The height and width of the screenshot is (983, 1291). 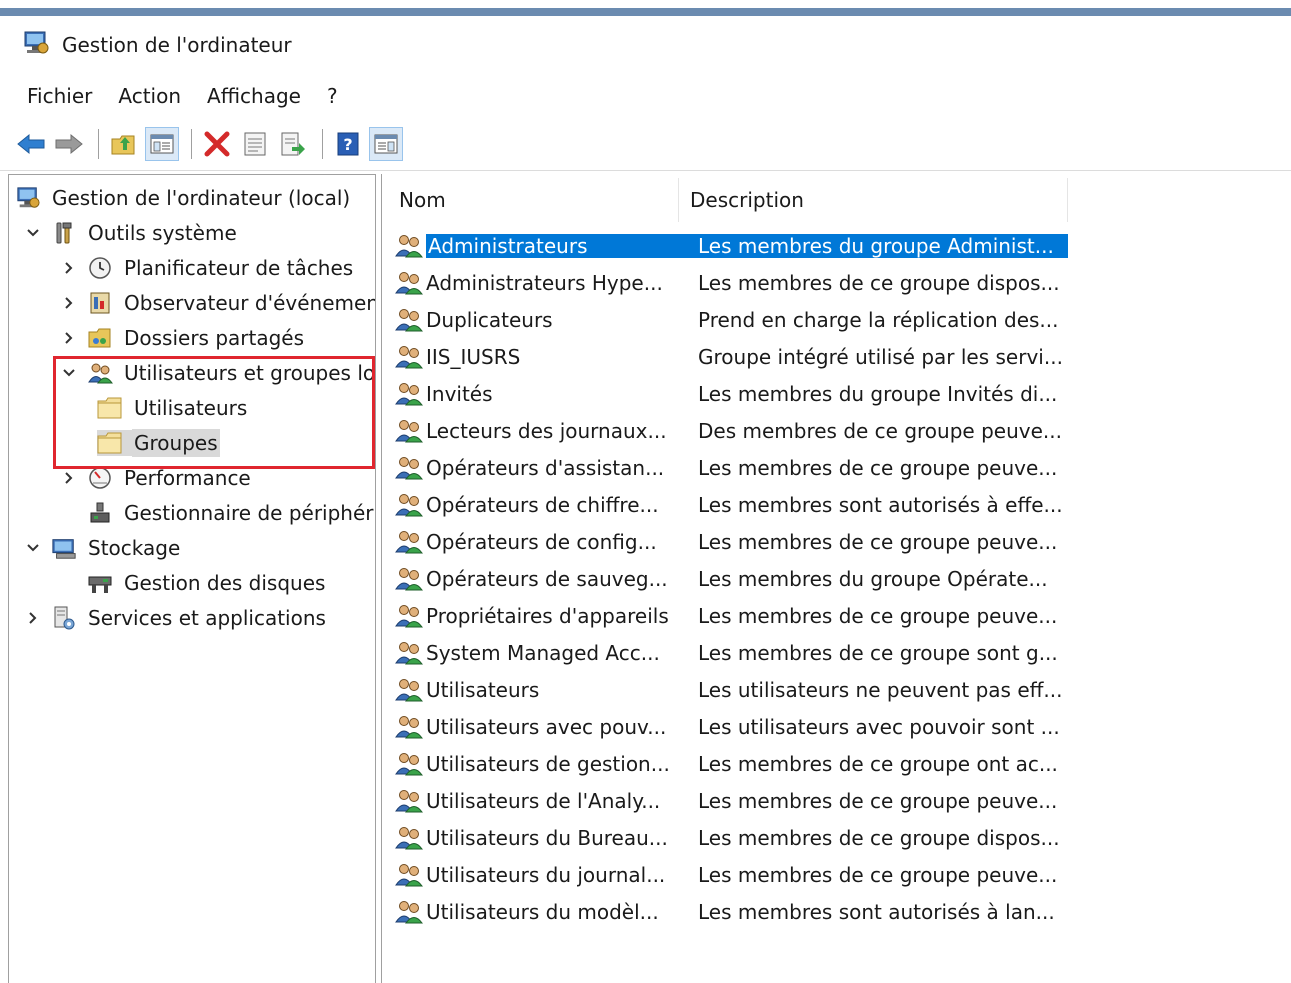 I want to click on export-list-button, so click(x=293, y=144).